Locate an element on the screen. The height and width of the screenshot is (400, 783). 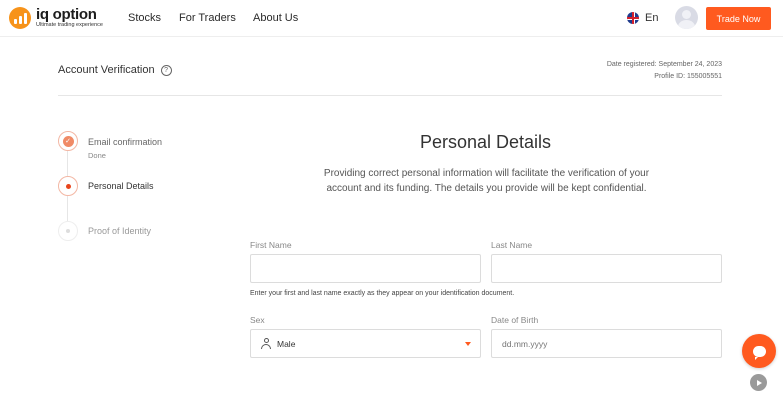
play-icon is located at coordinates (758, 382).